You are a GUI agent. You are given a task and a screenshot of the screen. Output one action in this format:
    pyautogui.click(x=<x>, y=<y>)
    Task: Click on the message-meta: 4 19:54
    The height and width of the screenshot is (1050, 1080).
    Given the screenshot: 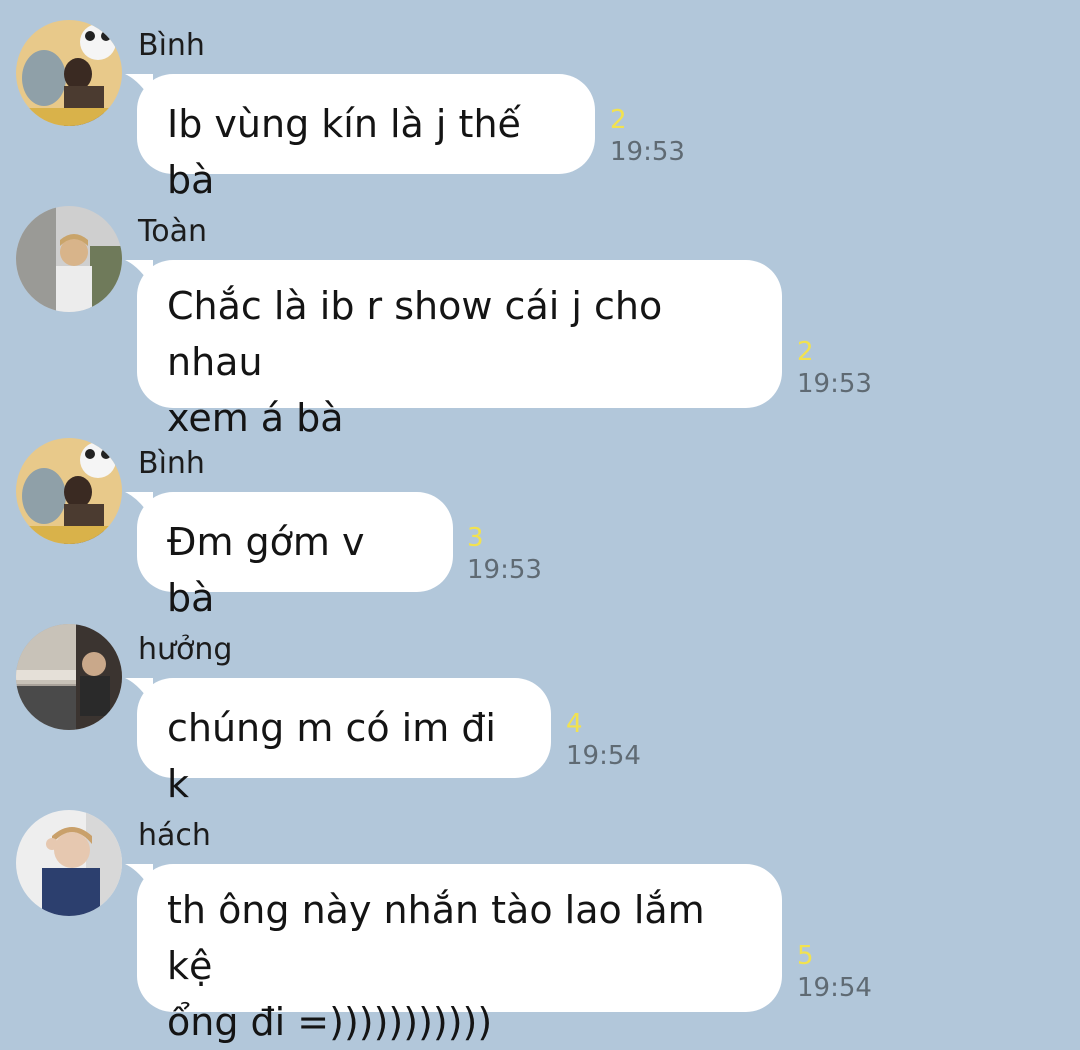 What is the action you would take?
    pyautogui.click(x=603, y=742)
    